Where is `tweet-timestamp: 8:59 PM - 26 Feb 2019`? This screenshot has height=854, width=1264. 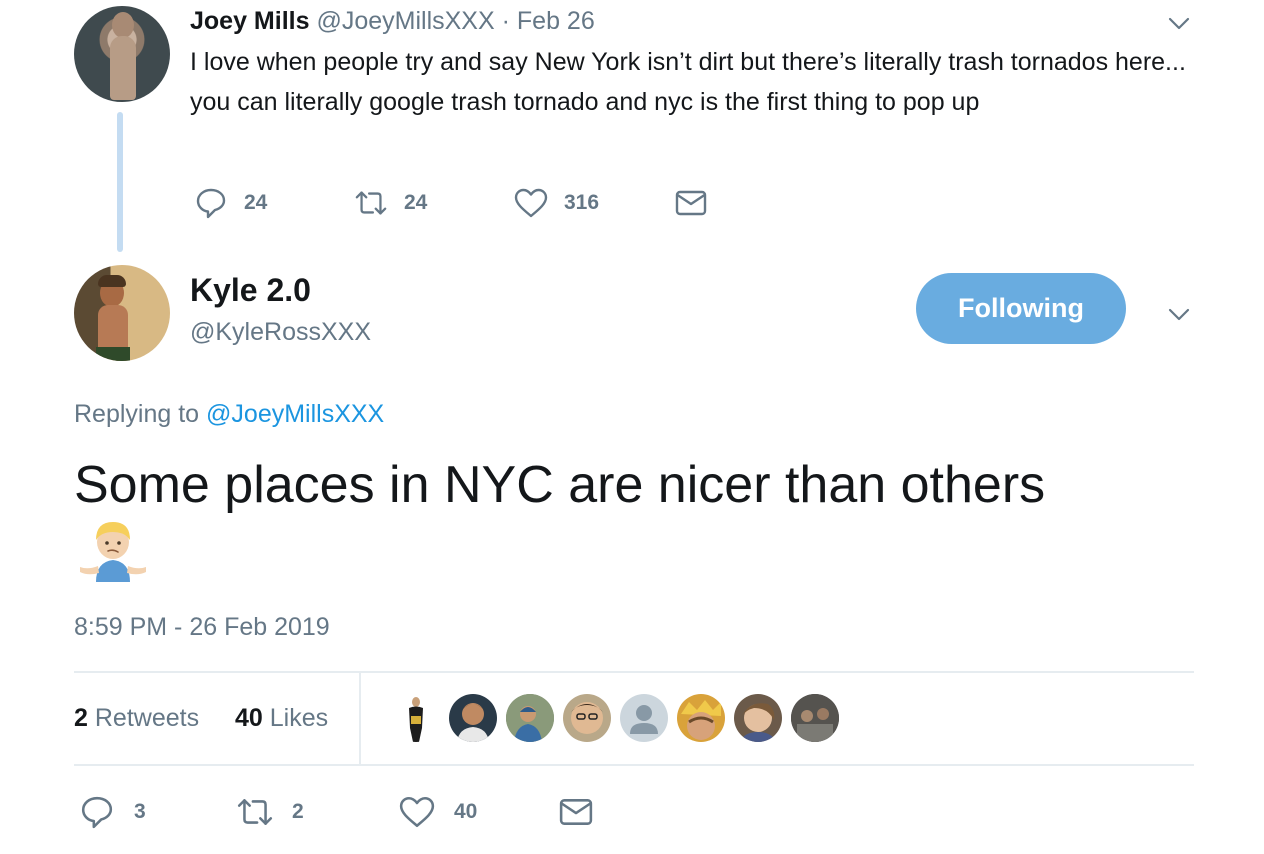
tweet-timestamp: 8:59 PM - 26 Feb 2019 is located at coordinates (202, 627).